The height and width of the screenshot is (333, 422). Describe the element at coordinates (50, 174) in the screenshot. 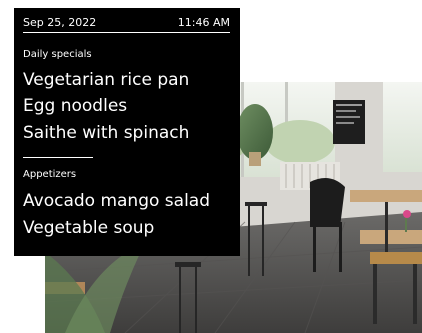

I see `section-title-appetizers: Appetizers` at that location.